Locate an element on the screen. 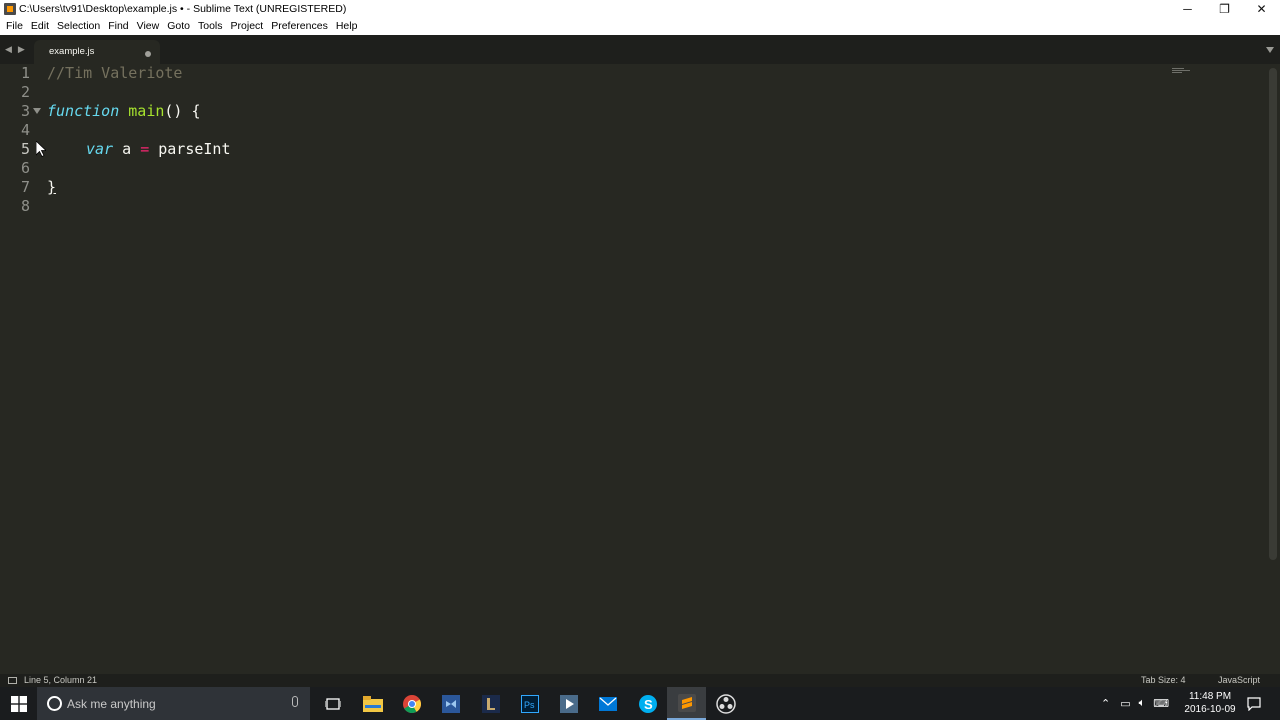 The width and height of the screenshot is (1280, 720). svg-text: S is located at coordinates (648, 704).